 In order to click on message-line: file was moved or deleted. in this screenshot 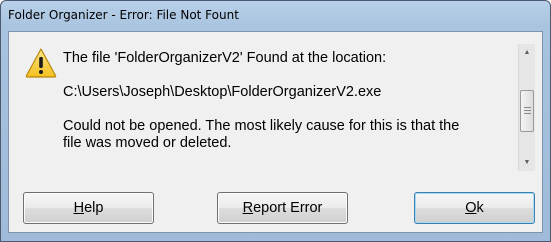, I will do `click(147, 143)`.